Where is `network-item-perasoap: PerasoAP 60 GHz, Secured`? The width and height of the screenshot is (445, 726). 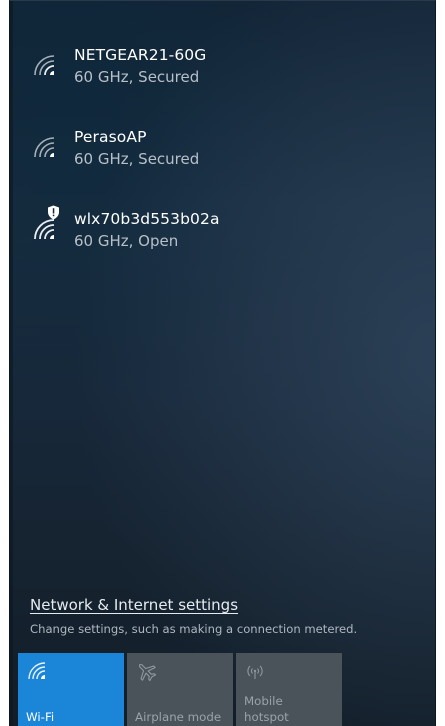 network-item-perasoap: PerasoAP 60 GHz, Secured is located at coordinates (222, 156).